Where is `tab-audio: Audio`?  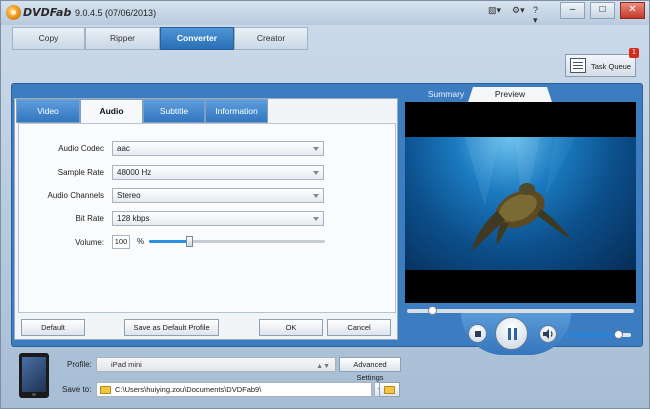 tab-audio: Audio is located at coordinates (111, 111).